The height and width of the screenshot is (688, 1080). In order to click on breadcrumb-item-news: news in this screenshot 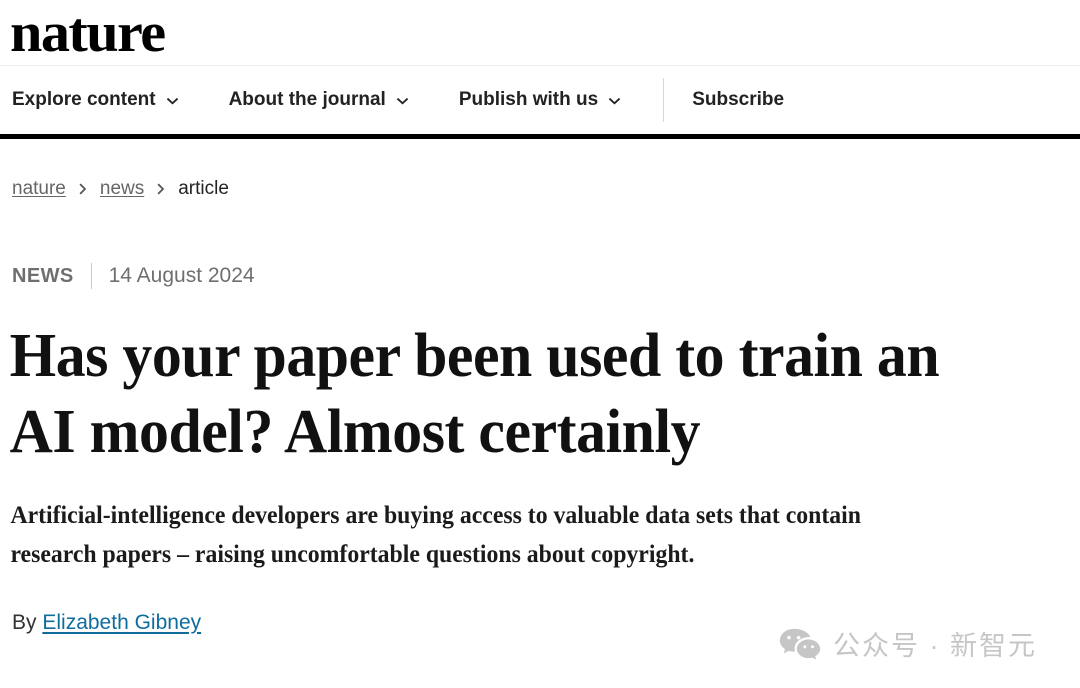, I will do `click(122, 189)`.